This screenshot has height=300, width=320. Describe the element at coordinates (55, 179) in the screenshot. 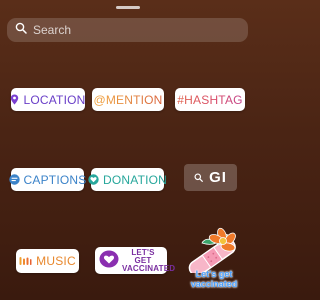

I see `captions-sticker-label: CAPTIONS` at that location.